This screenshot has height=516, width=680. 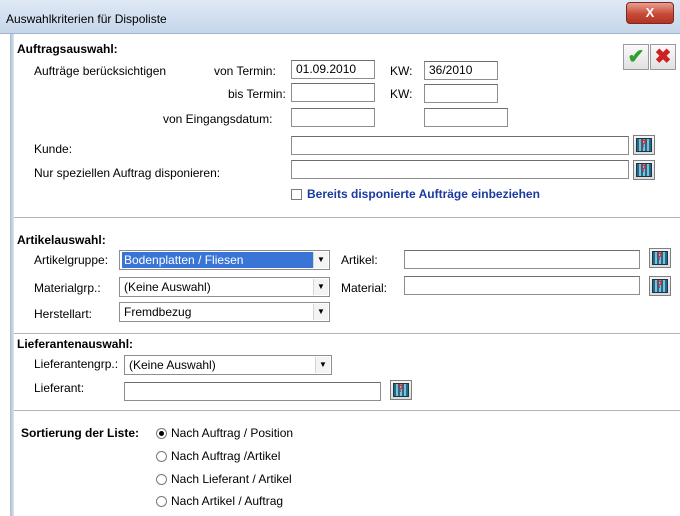 I want to click on lieferant-lookup-button: ?, so click(x=401, y=390).